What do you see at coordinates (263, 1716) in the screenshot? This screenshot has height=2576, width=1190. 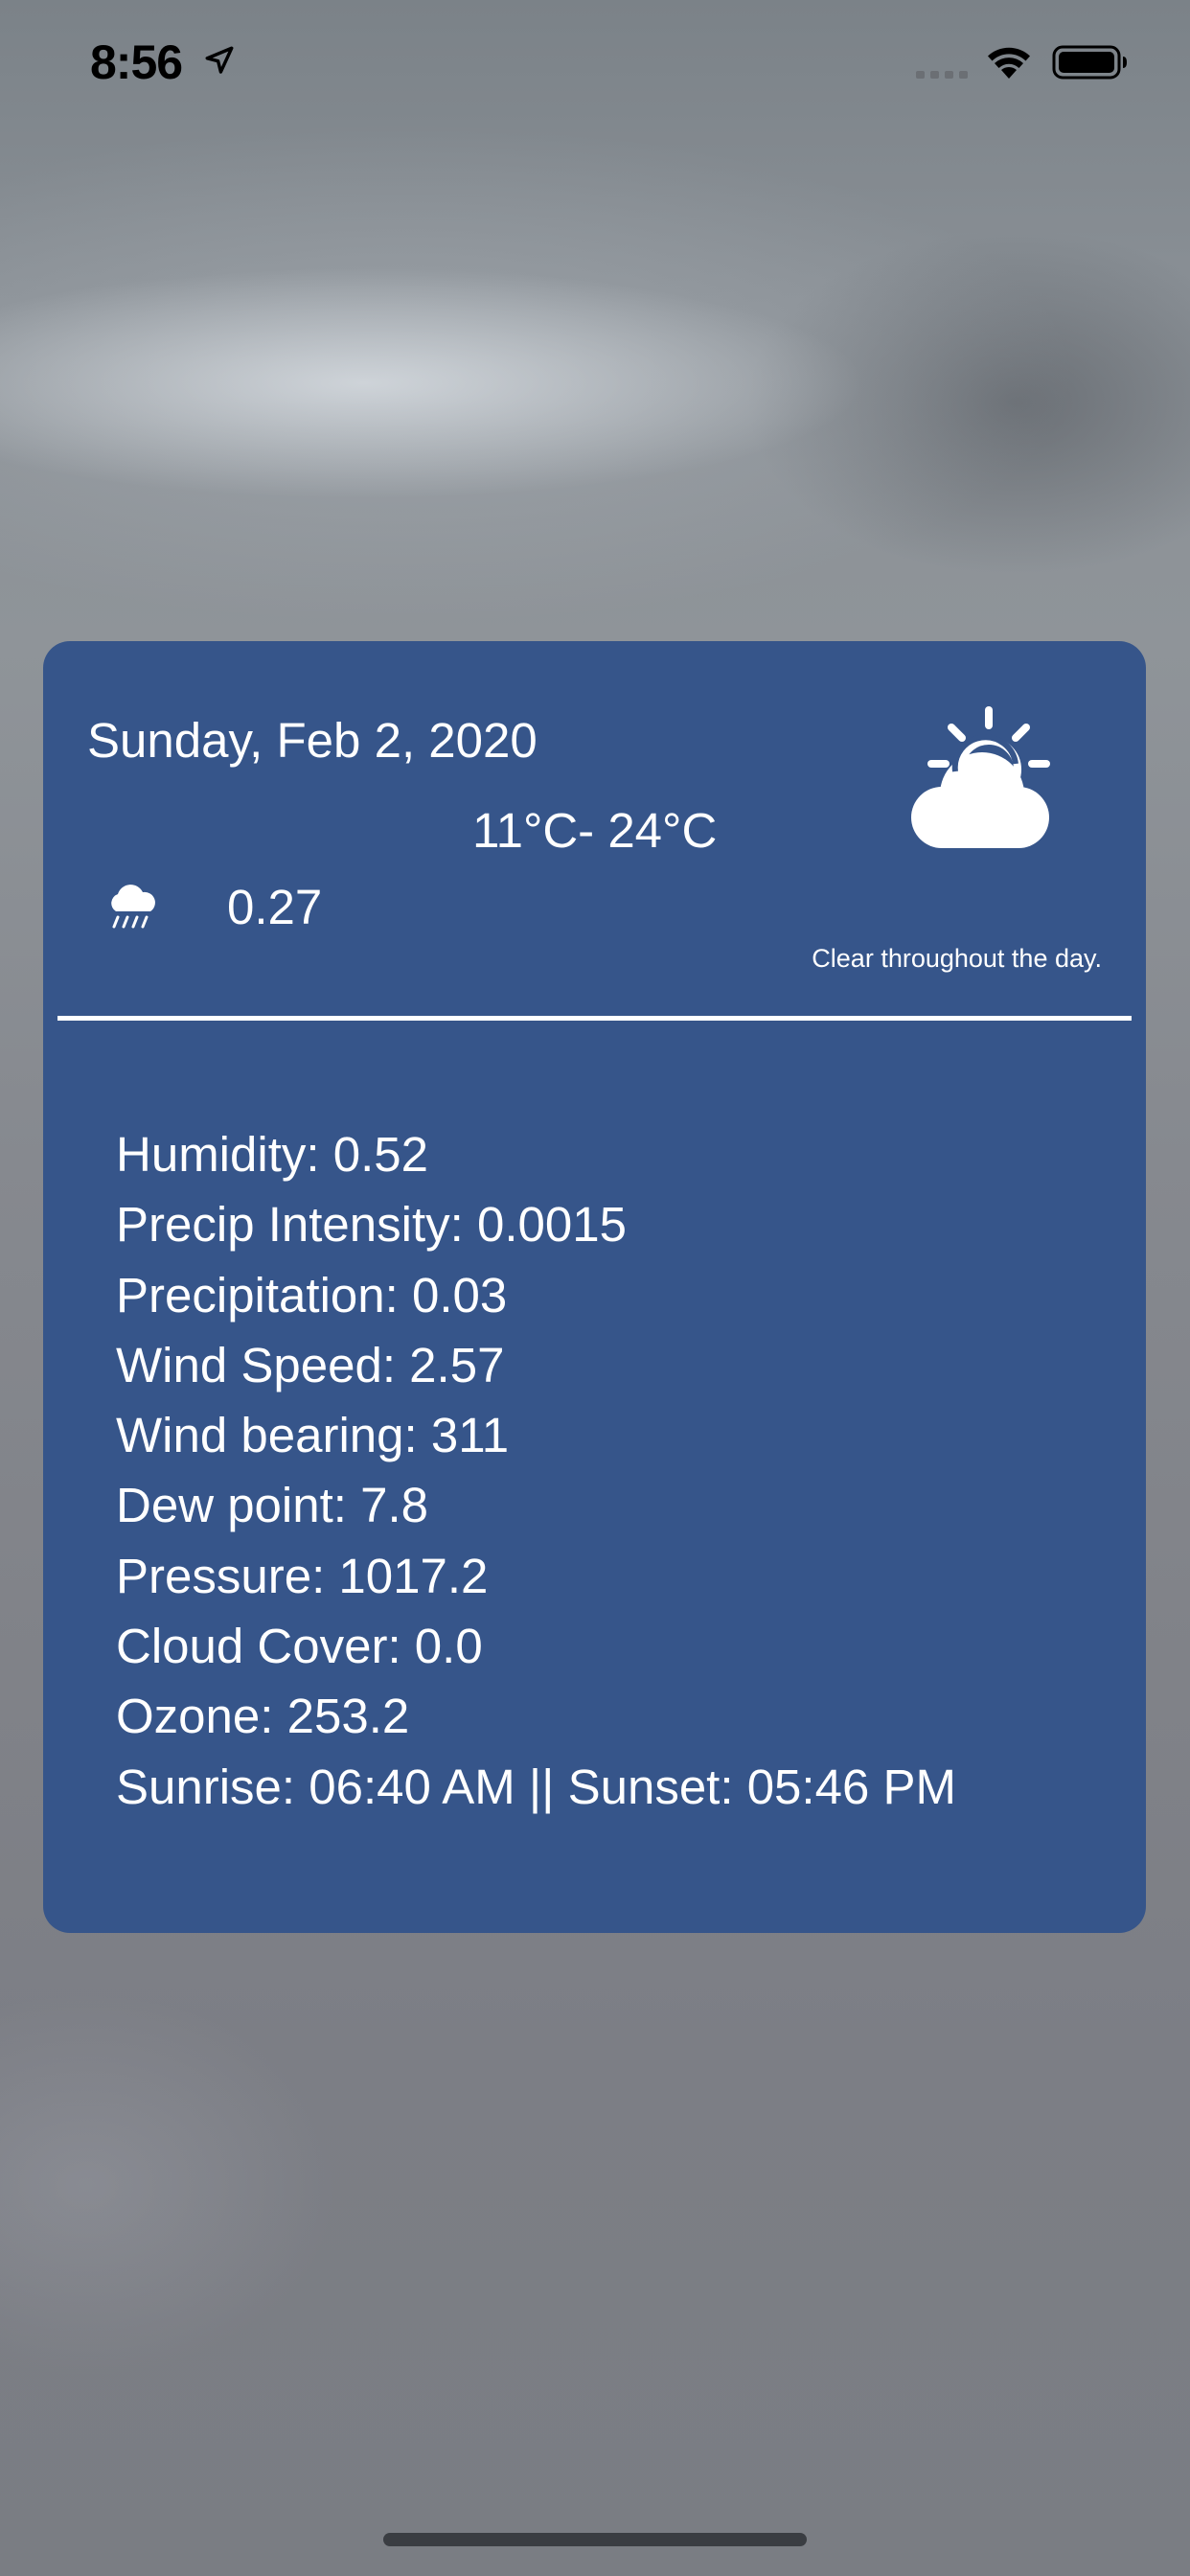 I see `detail-ozone: Ozone: 253.2` at bounding box center [263, 1716].